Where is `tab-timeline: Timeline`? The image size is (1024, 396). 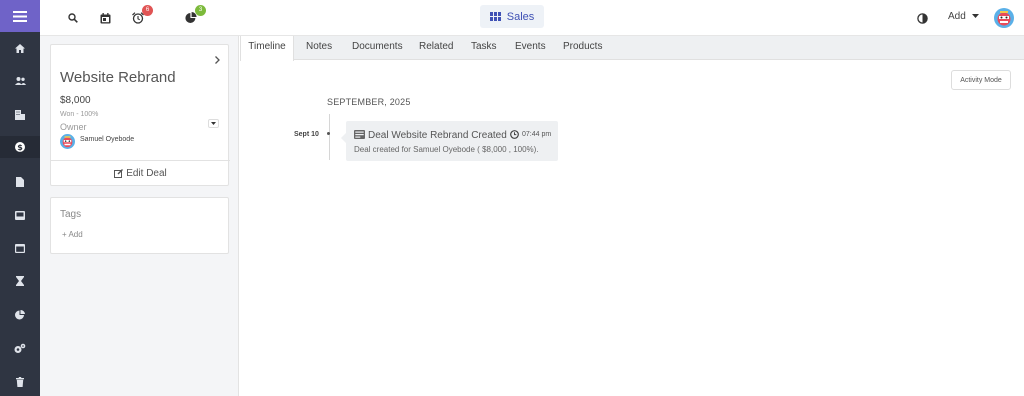 tab-timeline: Timeline is located at coordinates (267, 48).